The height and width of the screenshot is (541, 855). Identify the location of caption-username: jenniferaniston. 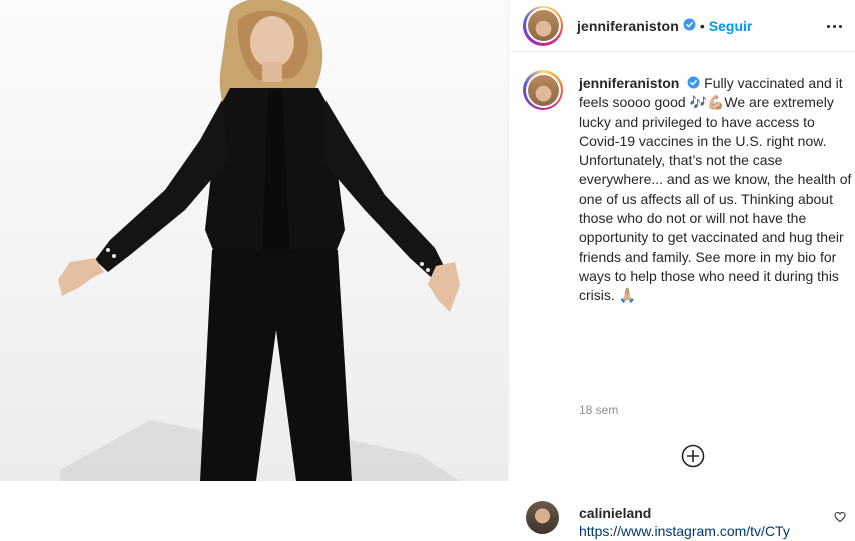
(629, 83).